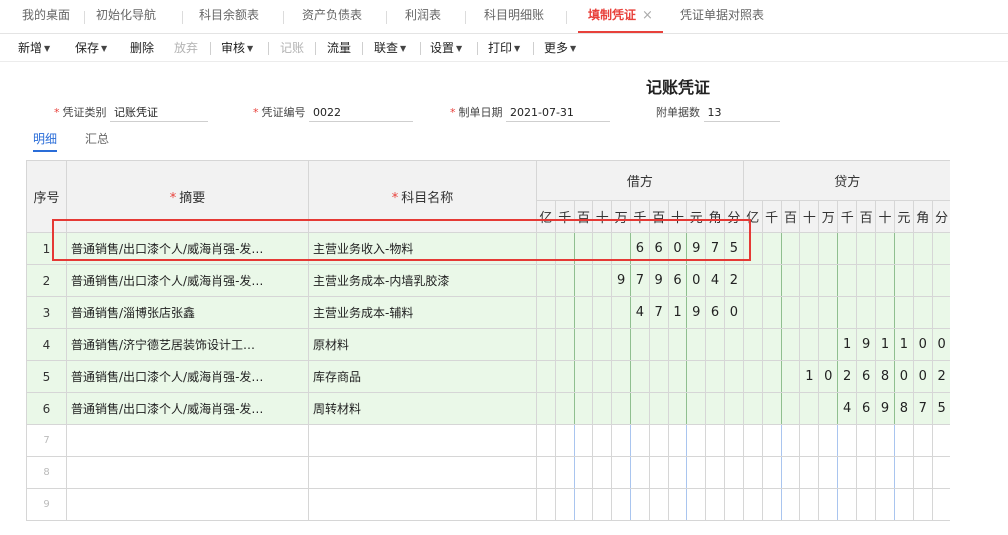 This screenshot has width=1008, height=535. I want to click on post-button: 记账, so click(292, 48).